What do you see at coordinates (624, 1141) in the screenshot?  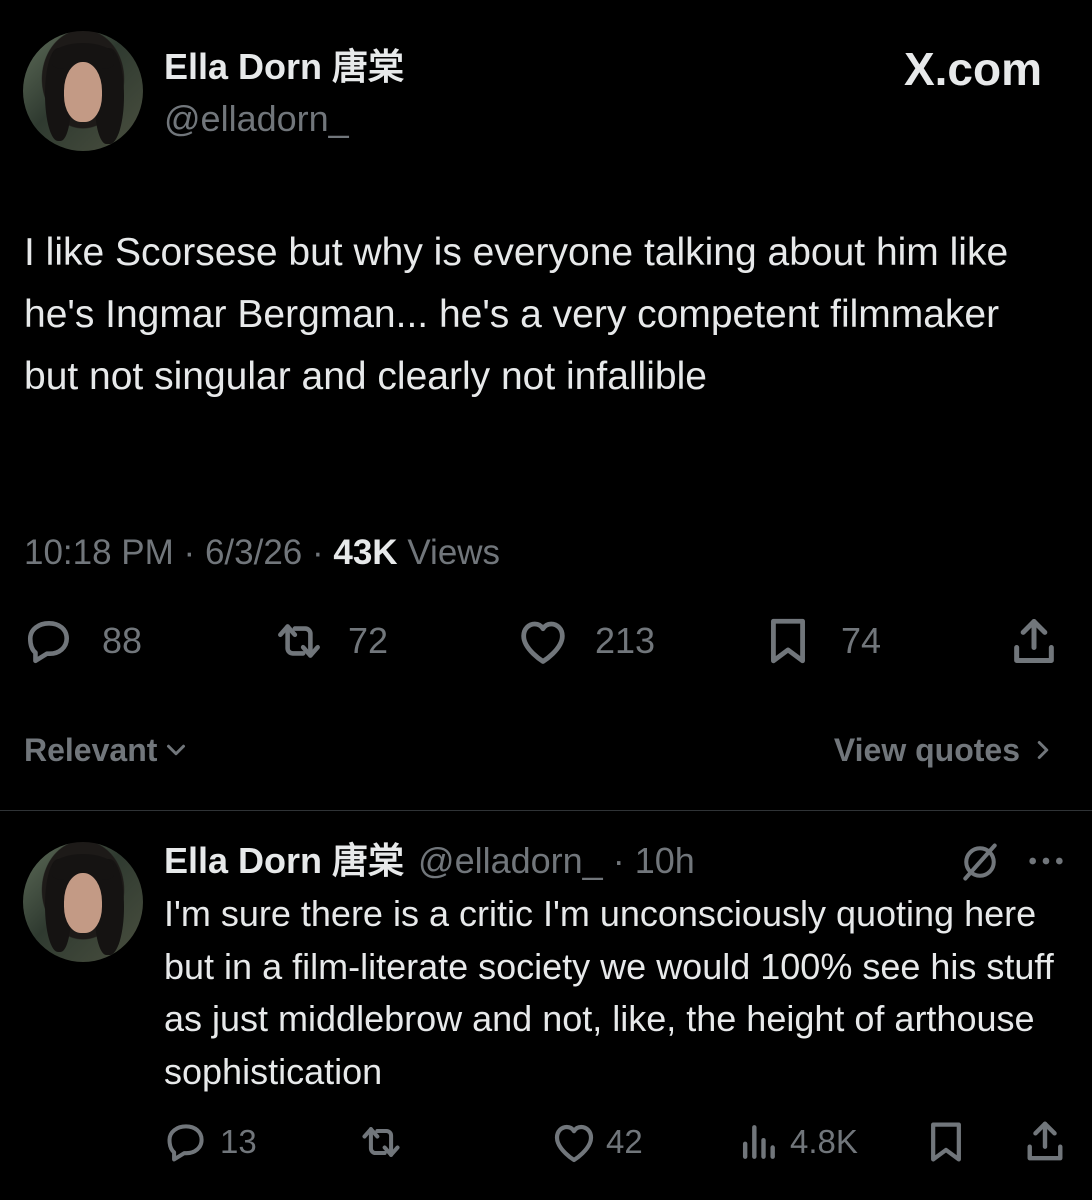 I see `reply-like-count: 42` at bounding box center [624, 1141].